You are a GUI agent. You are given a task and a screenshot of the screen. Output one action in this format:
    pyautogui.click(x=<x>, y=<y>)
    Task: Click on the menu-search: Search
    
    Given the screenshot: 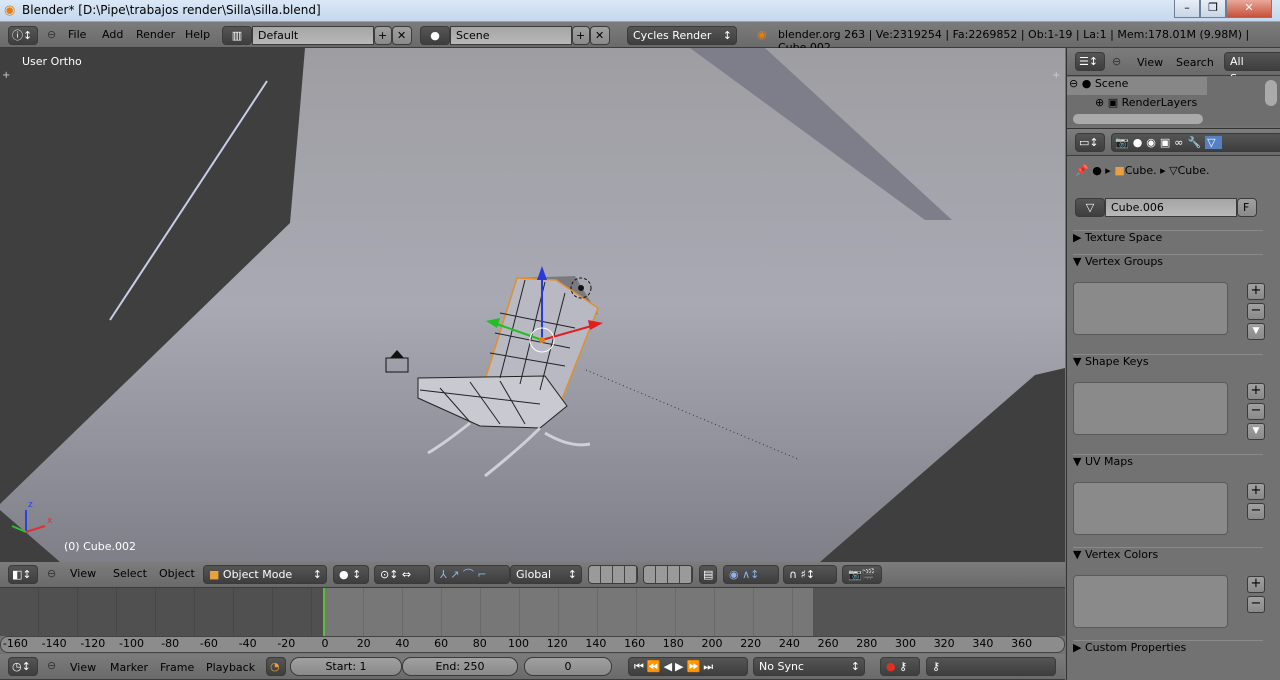 What is the action you would take?
    pyautogui.click(x=1195, y=62)
    